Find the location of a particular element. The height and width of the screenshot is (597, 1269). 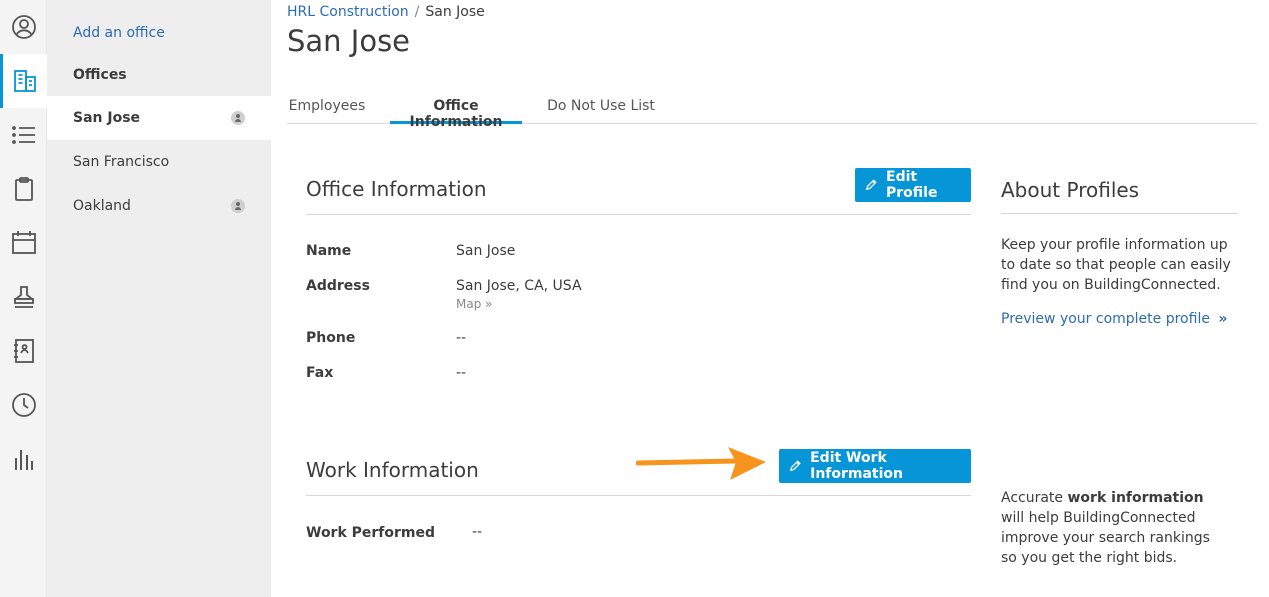

about-profiles-heading: About Profiles is located at coordinates (1070, 190).